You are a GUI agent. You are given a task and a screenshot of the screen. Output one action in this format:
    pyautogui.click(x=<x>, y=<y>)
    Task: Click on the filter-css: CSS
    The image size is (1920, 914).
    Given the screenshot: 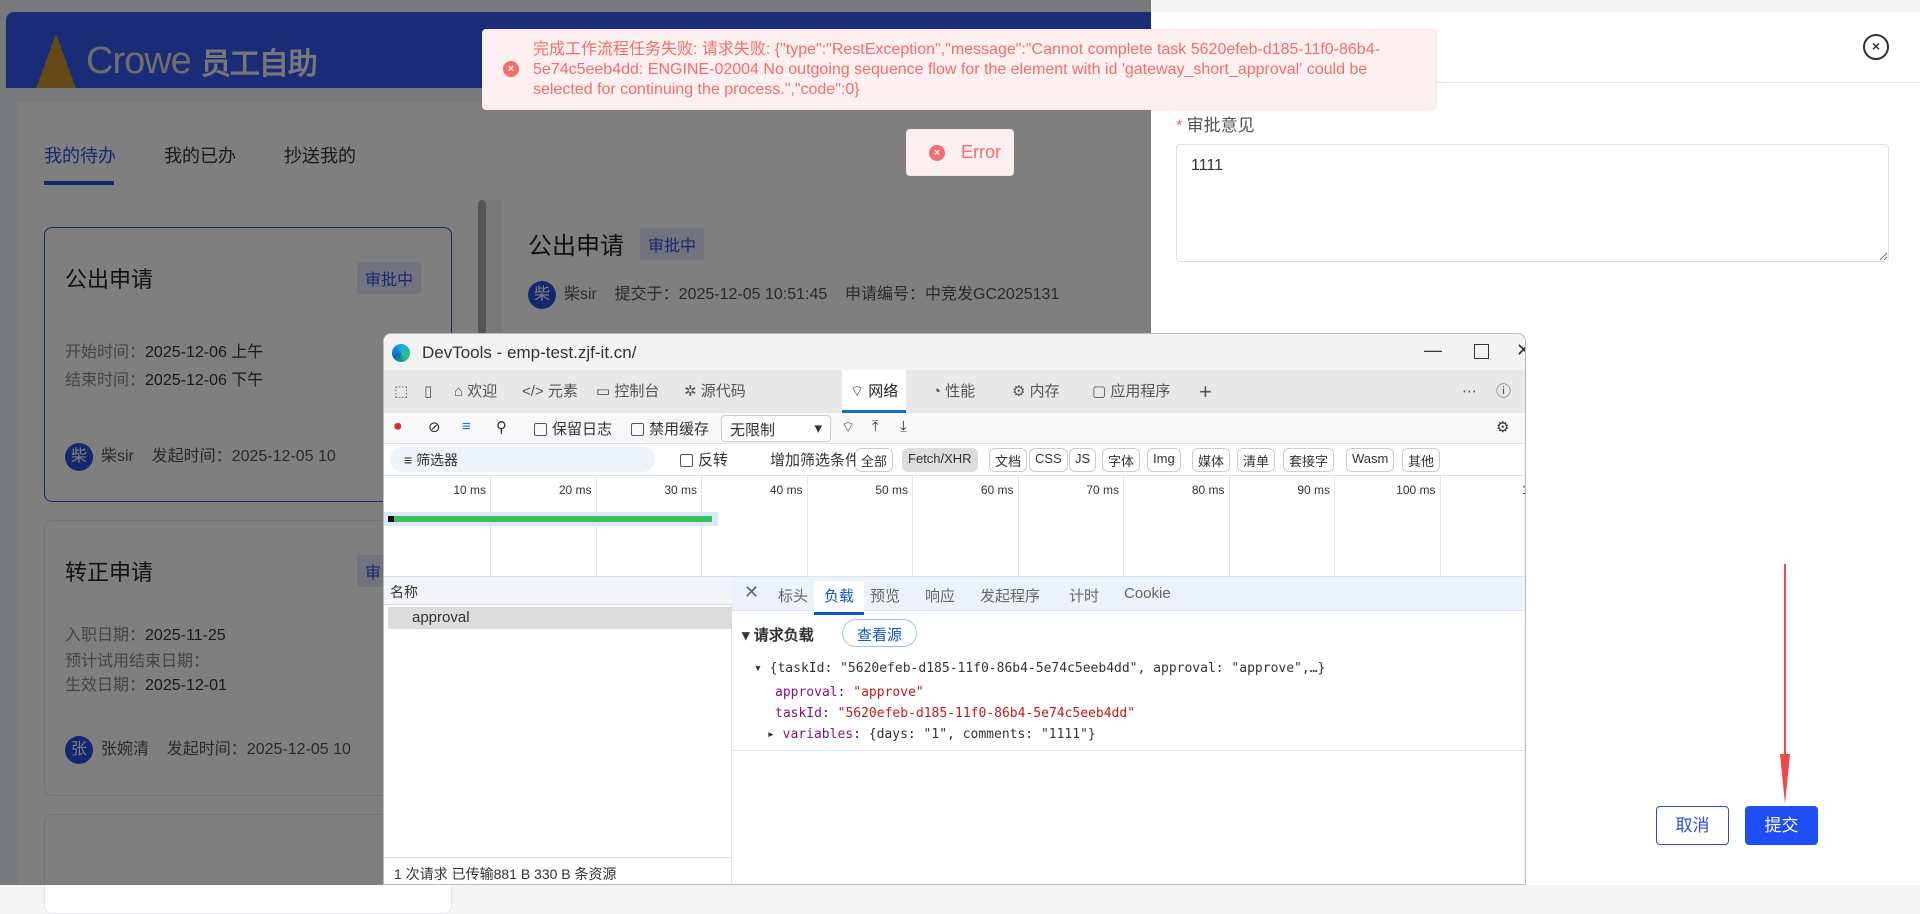 What is the action you would take?
    pyautogui.click(x=1048, y=460)
    